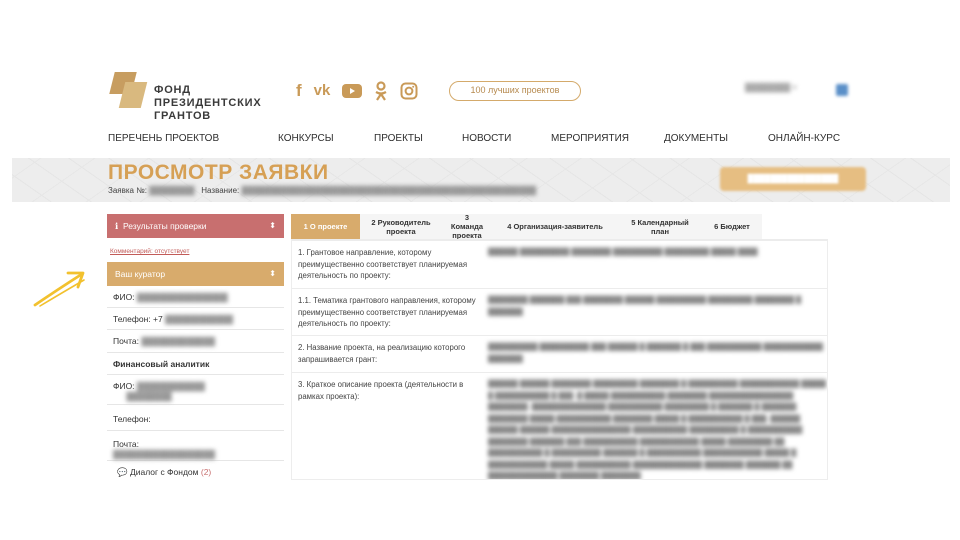 Image resolution: width=960 pixels, height=540 pixels. Describe the element at coordinates (195, 446) in the screenshot. I see `analyst-mail: Почта: ██████████████████` at that location.